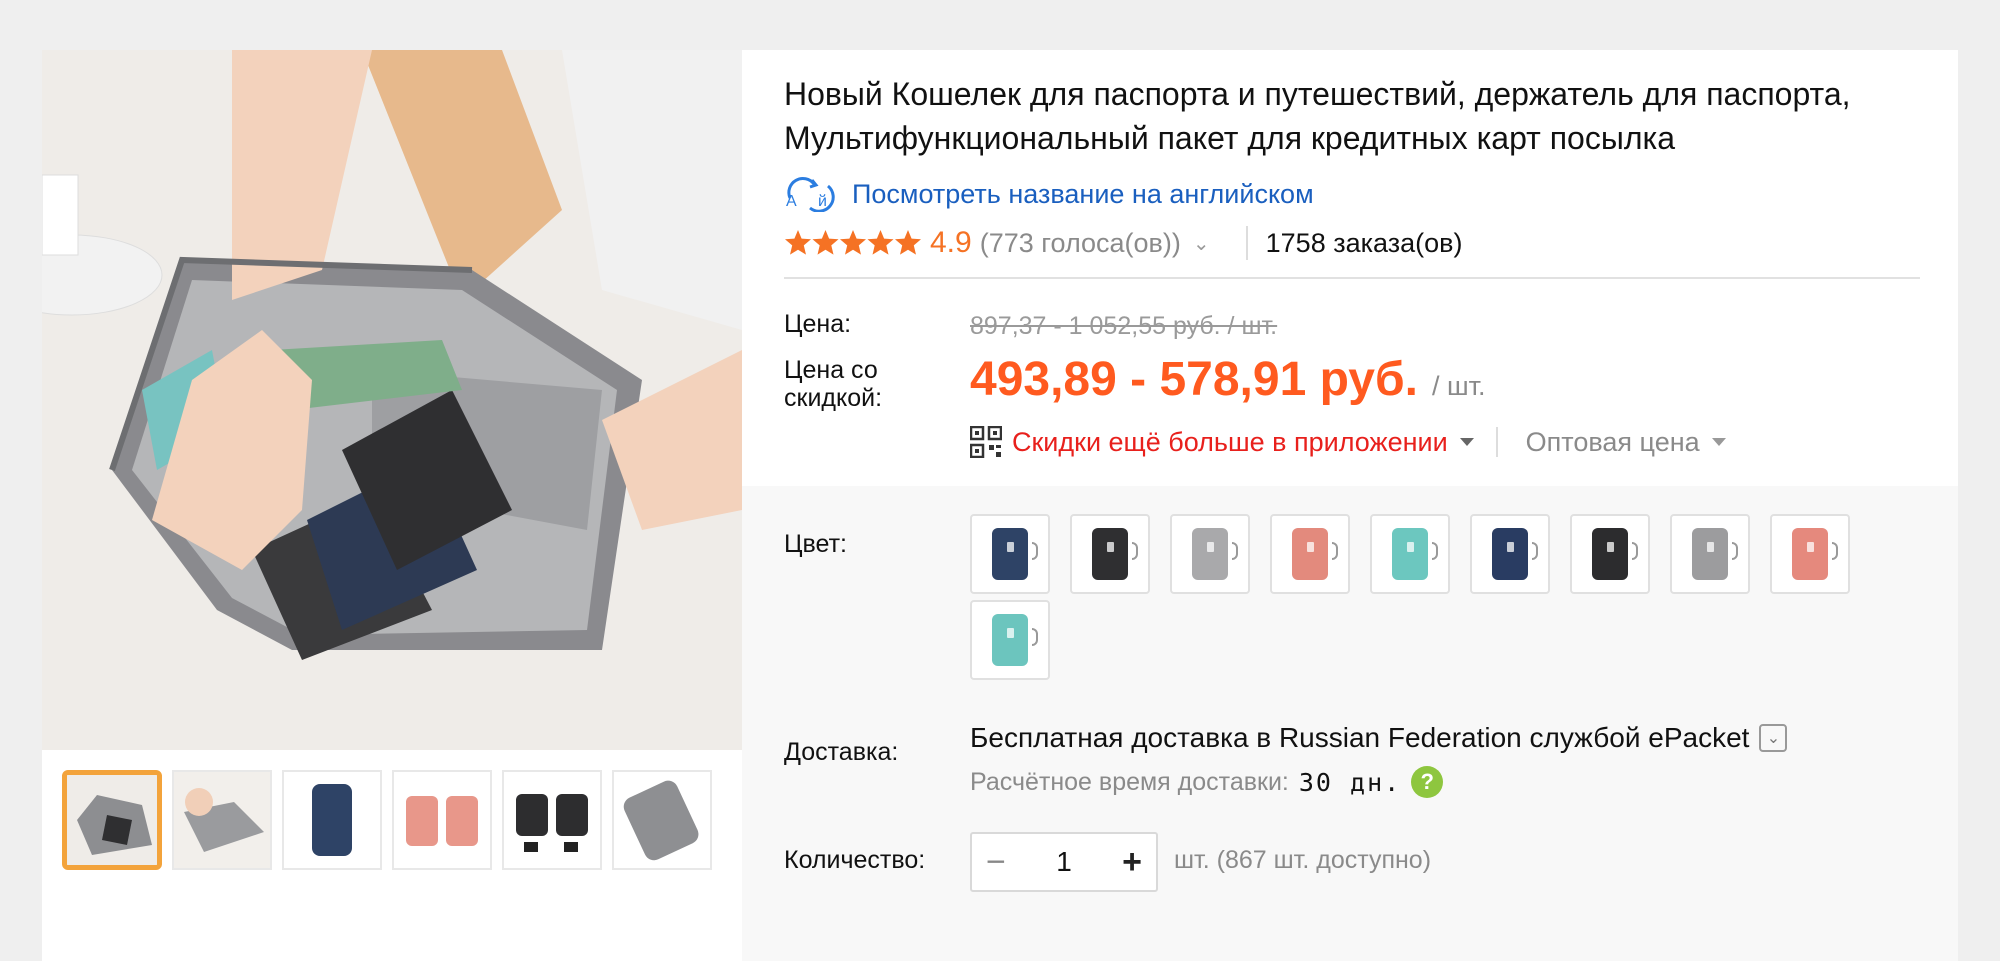 The width and height of the screenshot is (2000, 961). Describe the element at coordinates (662, 820) in the screenshot. I see `thumbnail-grey-wallet` at that location.